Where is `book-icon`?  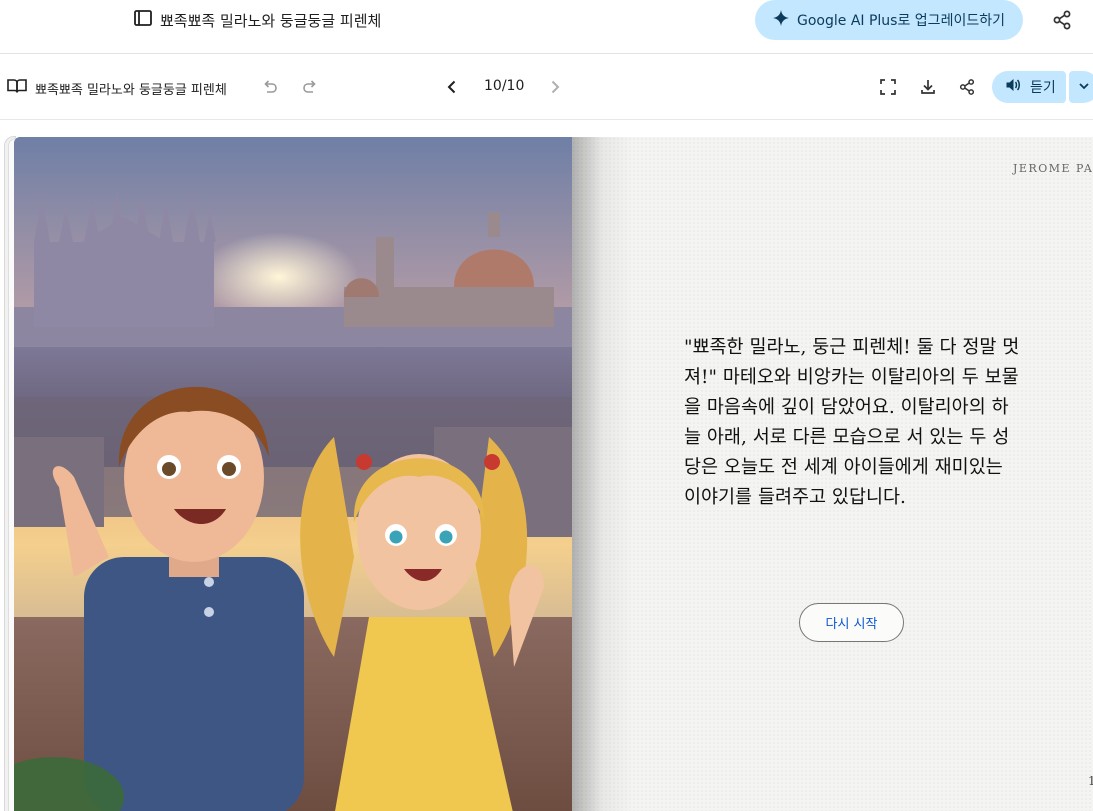 book-icon is located at coordinates (143, 20).